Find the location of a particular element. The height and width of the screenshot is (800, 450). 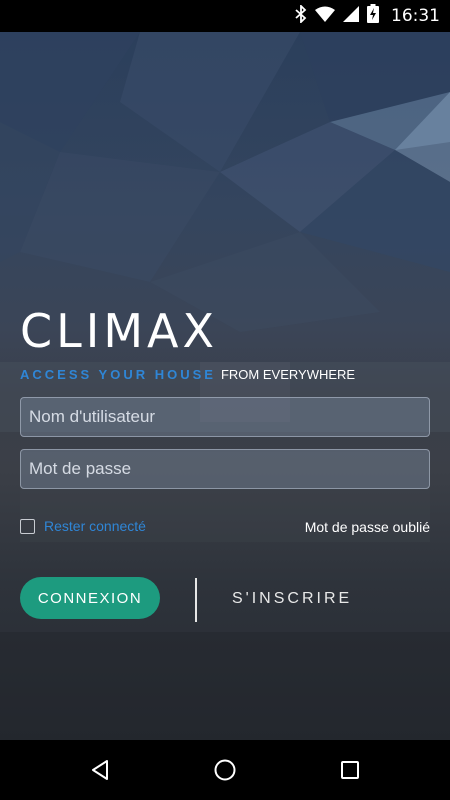

status-icons: 16:31 is located at coordinates (367, 16).